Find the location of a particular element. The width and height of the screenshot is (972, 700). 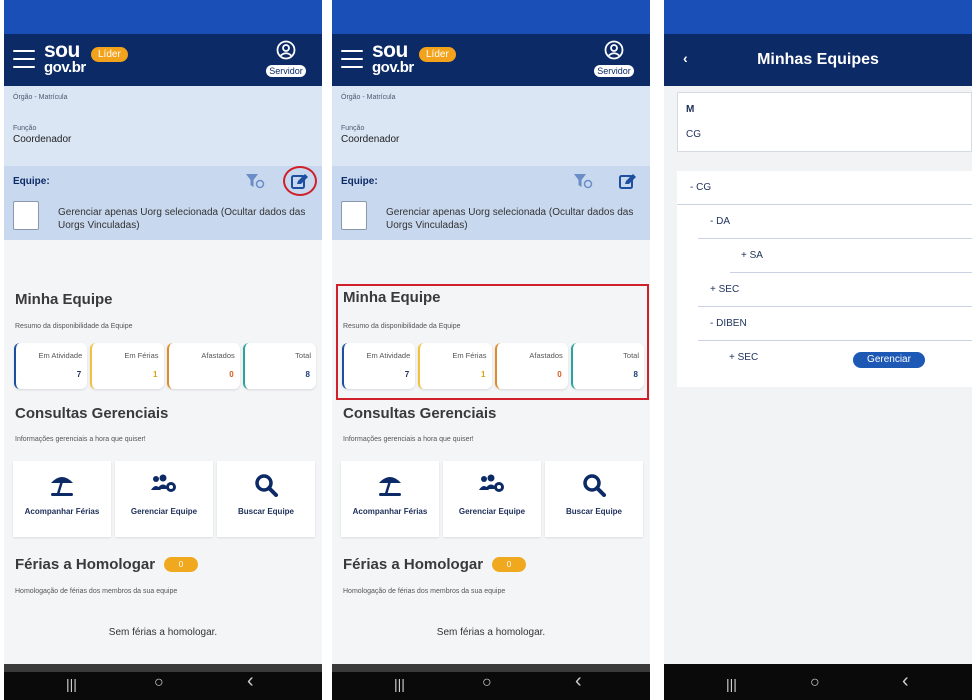

user-info-panel: Órgão - Matrícula Função Coordenador is located at coordinates (163, 126).